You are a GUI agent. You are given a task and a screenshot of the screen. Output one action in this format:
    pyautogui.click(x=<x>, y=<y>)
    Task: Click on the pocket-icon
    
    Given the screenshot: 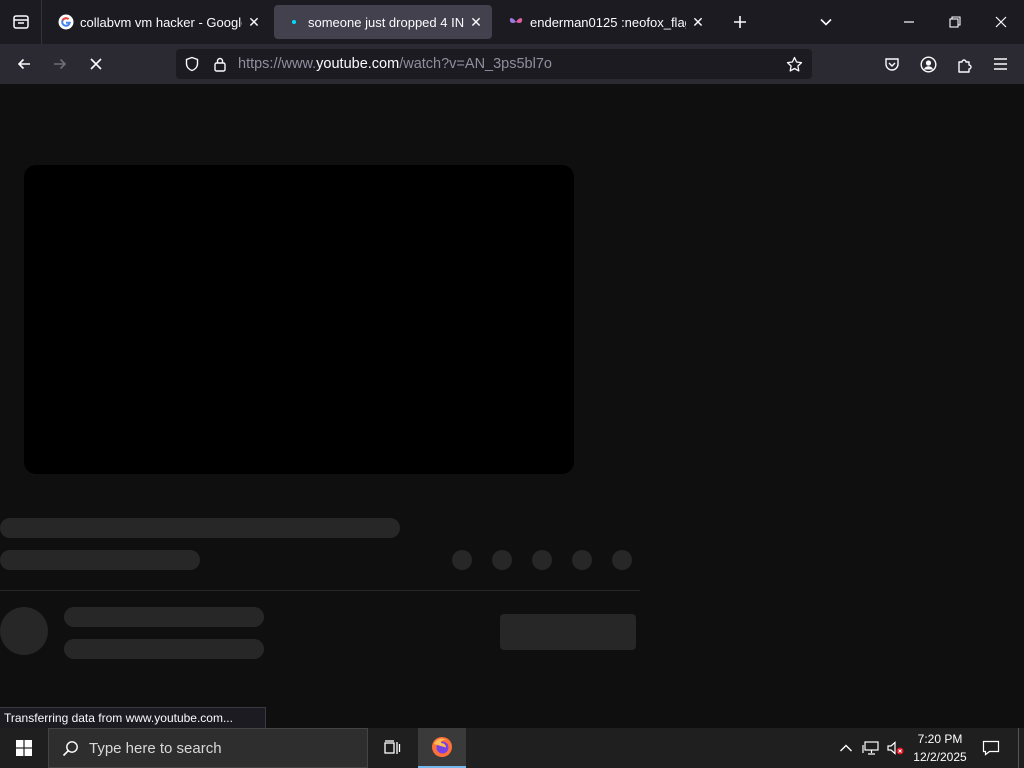 What is the action you would take?
    pyautogui.click(x=892, y=64)
    